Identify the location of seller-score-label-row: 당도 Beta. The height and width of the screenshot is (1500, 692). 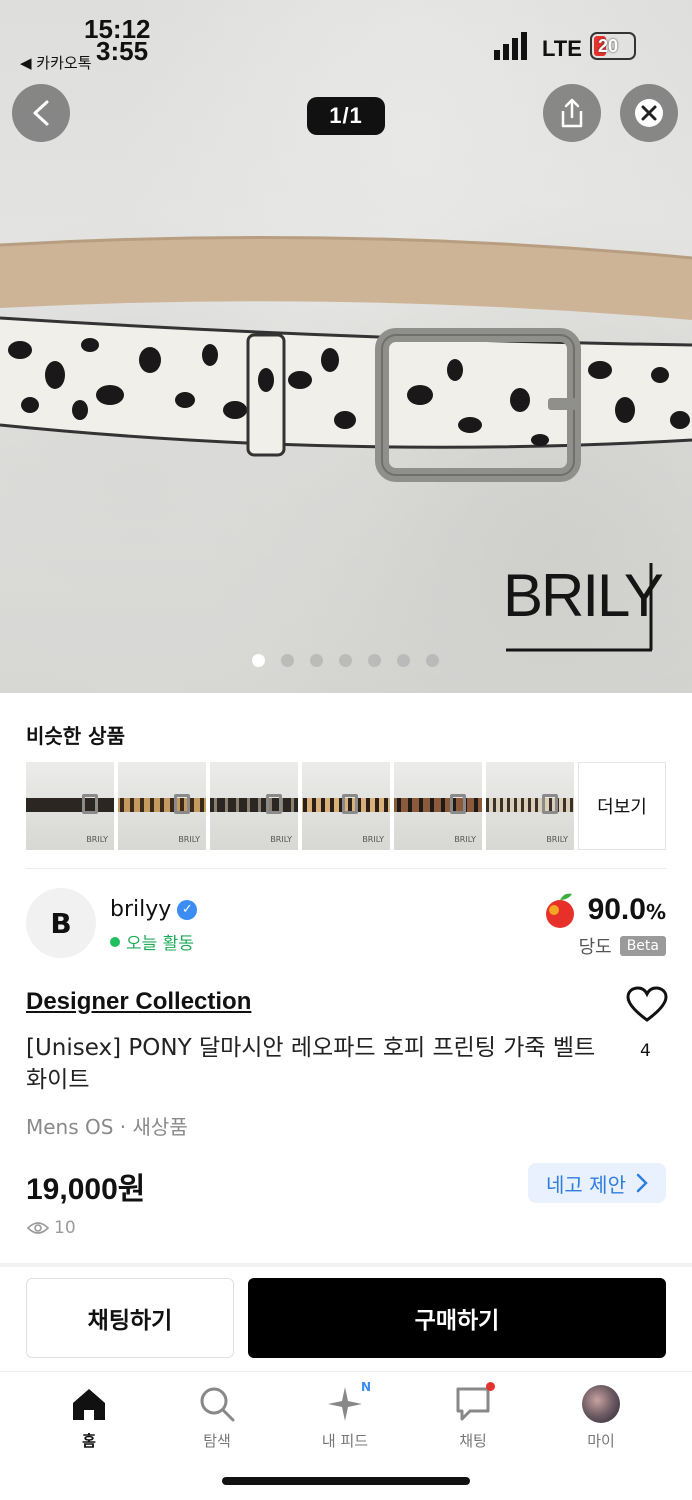
(622, 946).